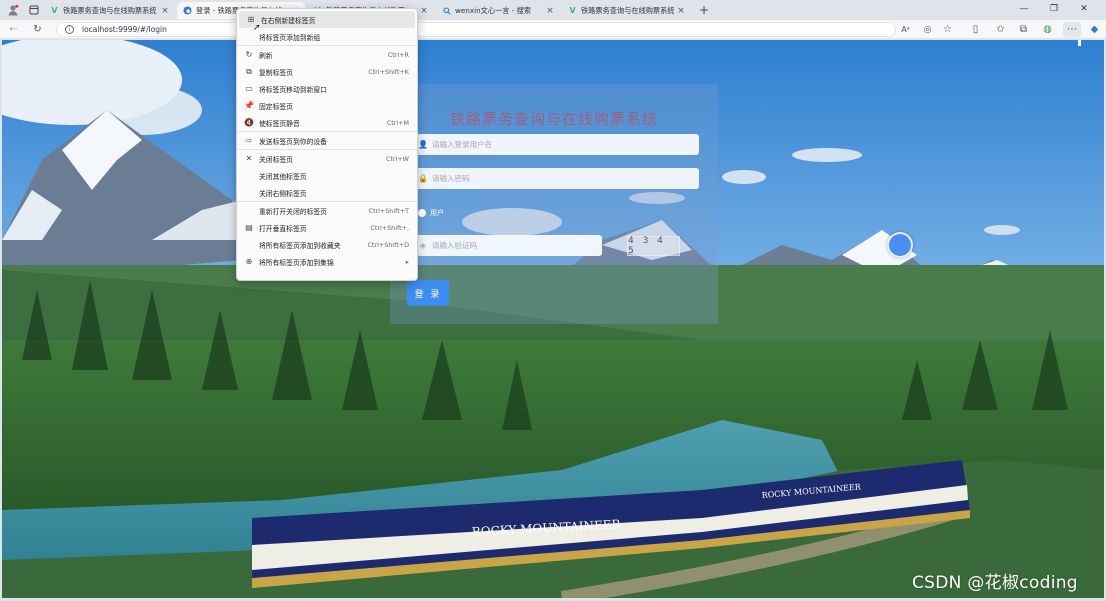 Image resolution: width=1106 pixels, height=601 pixels. I want to click on new-tab-button: +, so click(704, 10).